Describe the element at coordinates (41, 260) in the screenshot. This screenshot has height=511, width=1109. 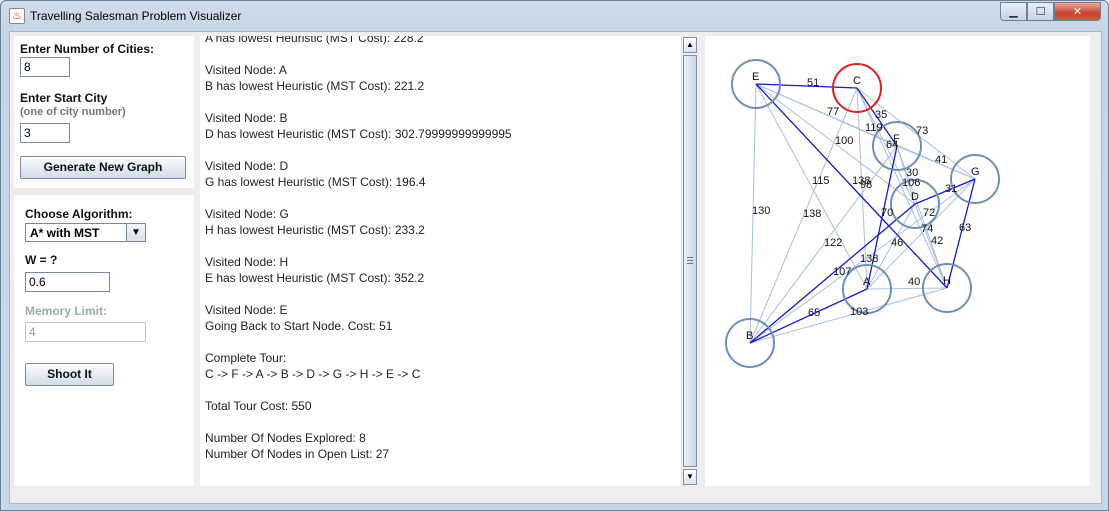
I see `w-label: W = ?` at that location.